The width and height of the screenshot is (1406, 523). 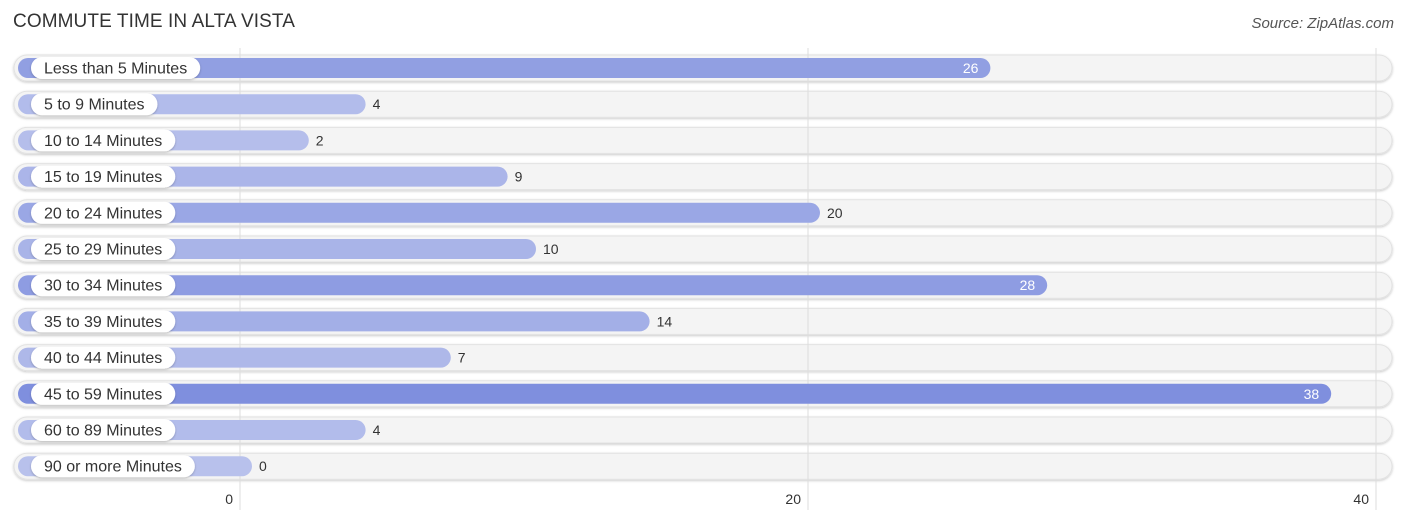 I want to click on x-tick-label: 20, so click(x=793, y=499).